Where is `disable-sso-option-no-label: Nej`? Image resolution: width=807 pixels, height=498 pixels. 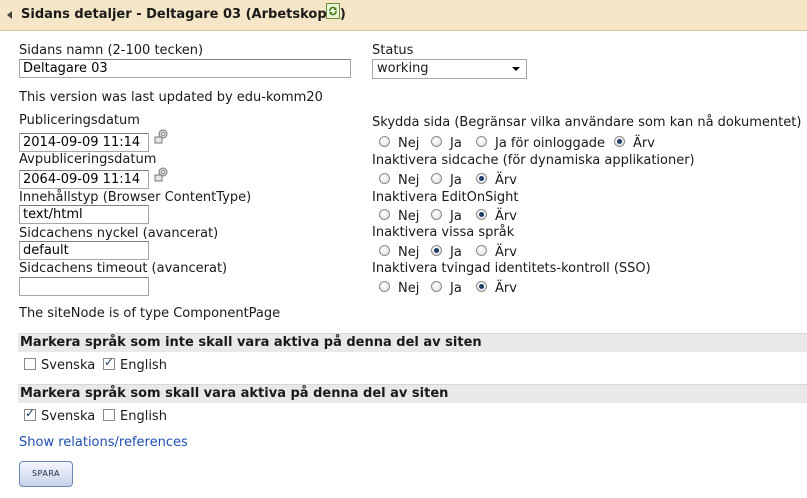
disable-sso-option-no-label: Nej is located at coordinates (409, 288).